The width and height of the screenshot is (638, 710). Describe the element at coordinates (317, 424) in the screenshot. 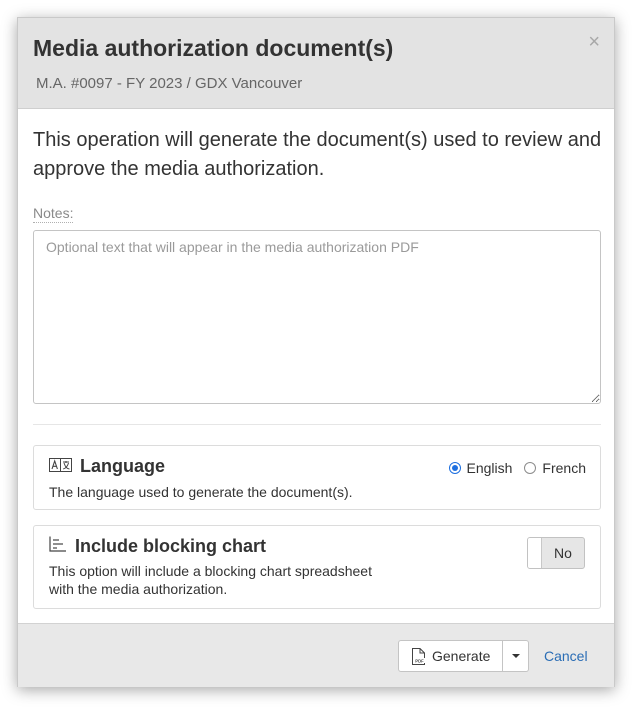

I see `section-divider` at that location.